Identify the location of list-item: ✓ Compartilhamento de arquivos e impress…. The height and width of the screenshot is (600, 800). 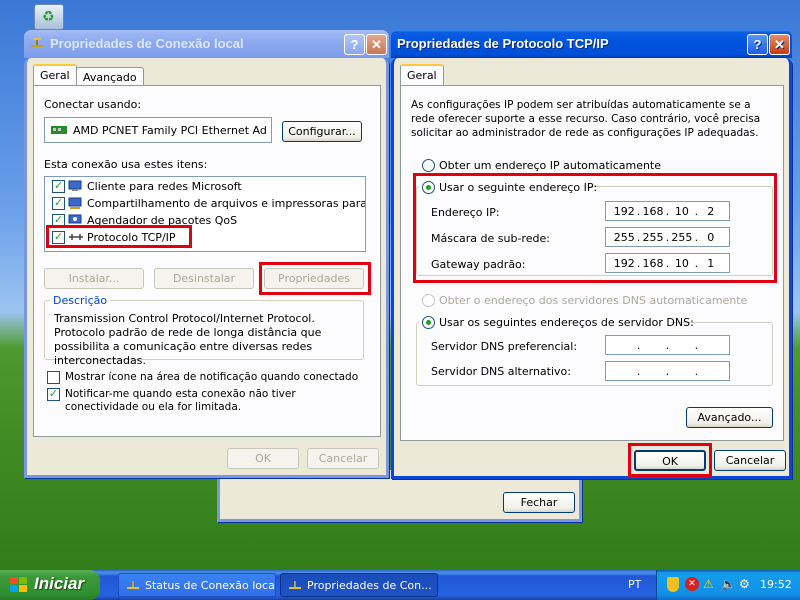
(205, 203).